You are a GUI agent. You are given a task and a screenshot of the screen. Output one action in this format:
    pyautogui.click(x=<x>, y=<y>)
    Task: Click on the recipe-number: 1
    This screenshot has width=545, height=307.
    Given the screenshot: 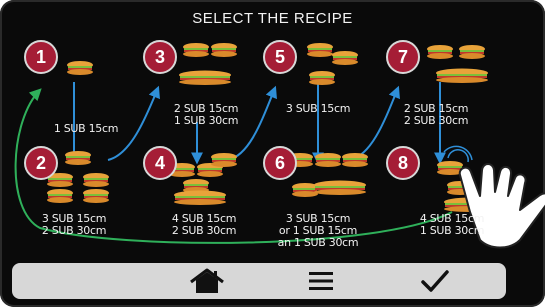 What is the action you would take?
    pyautogui.click(x=40, y=57)
    